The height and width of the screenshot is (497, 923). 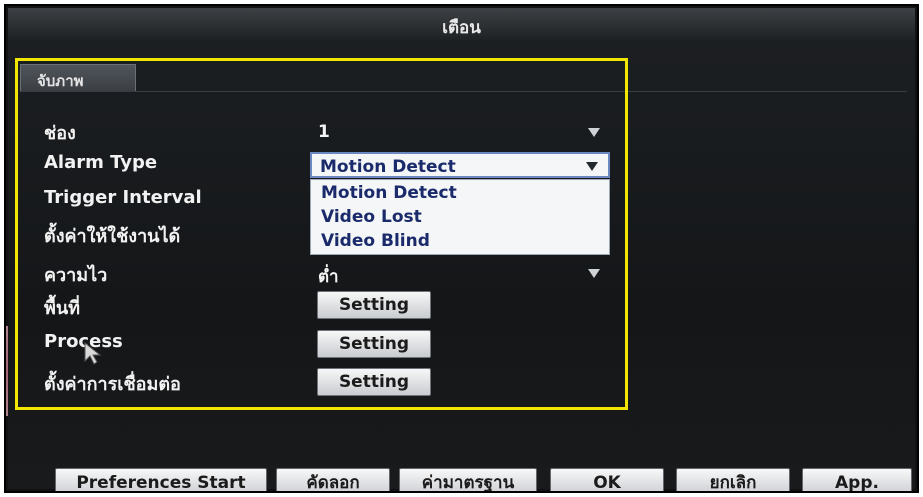 I want to click on tab-divider, so click(x=463, y=91).